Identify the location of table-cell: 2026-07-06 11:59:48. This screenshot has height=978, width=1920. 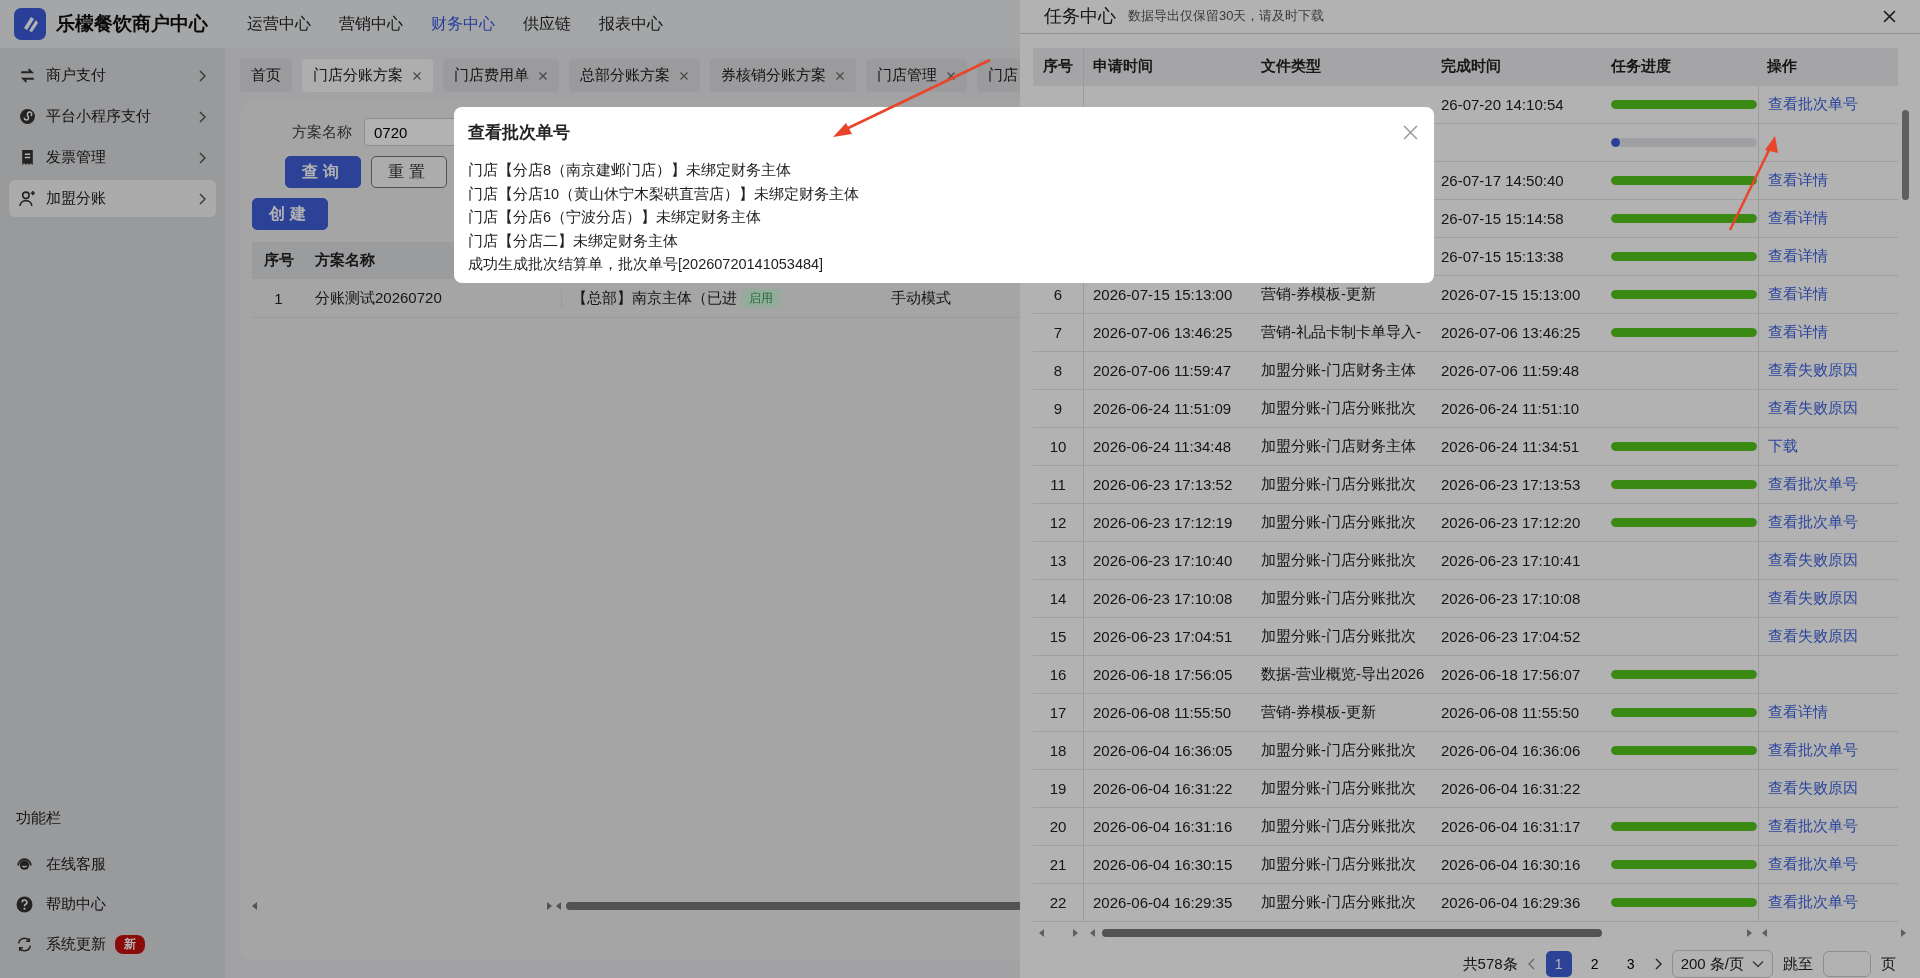
(1510, 370).